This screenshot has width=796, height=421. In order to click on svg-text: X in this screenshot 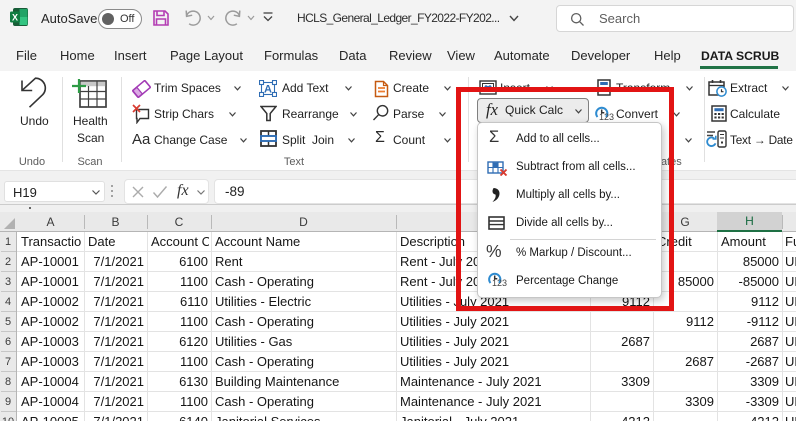, I will do `click(15, 17)`.